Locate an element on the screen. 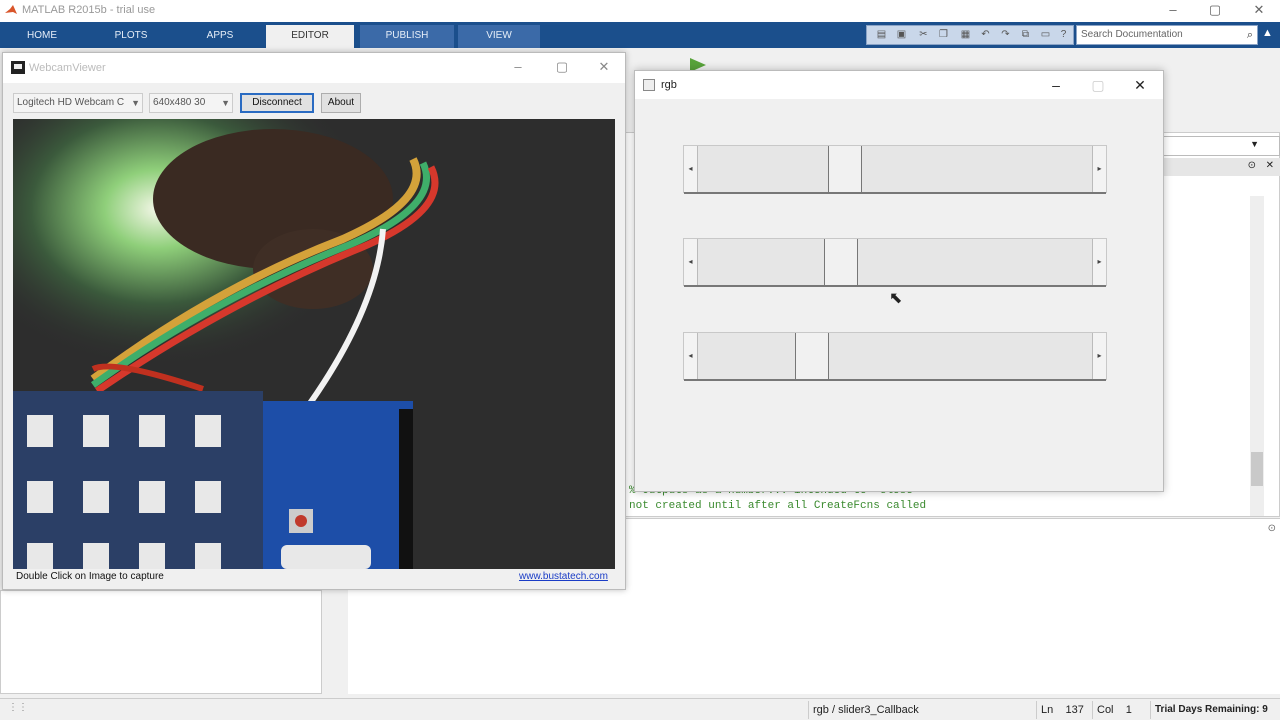  col-value: 1 is located at coordinates (1128, 710).